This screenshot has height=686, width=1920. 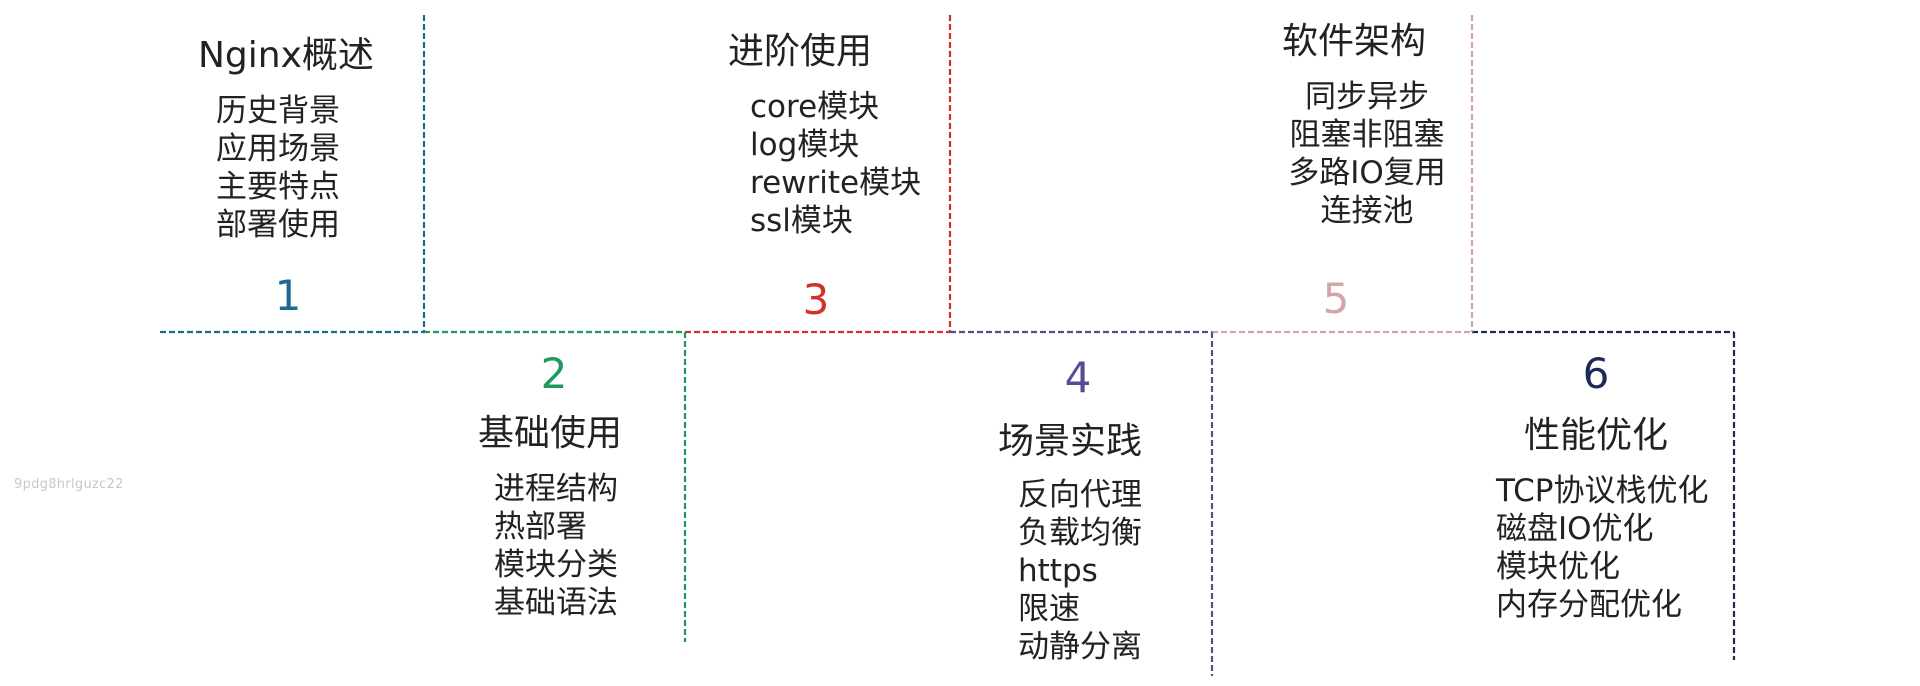 I want to click on section-4-items: 反向代理 负载均衡 https 限速 动静分离, so click(x=1080, y=571).